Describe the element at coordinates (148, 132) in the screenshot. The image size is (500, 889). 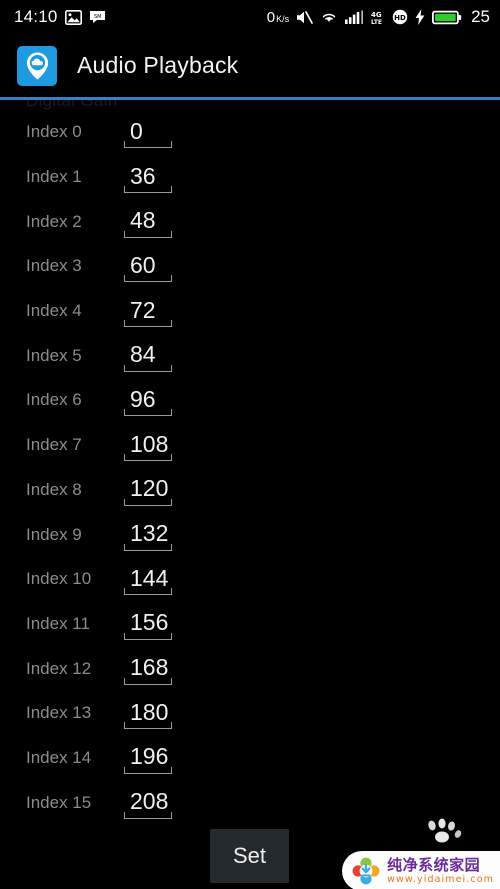
I see `index-value-field: 0` at that location.